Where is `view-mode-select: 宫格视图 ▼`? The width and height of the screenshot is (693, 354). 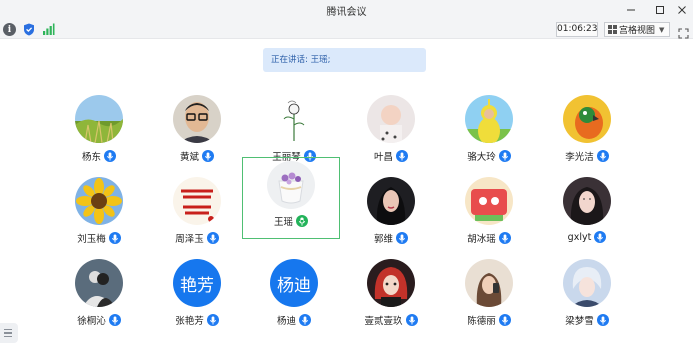
view-mode-select: 宫格视图 ▼ is located at coordinates (637, 29).